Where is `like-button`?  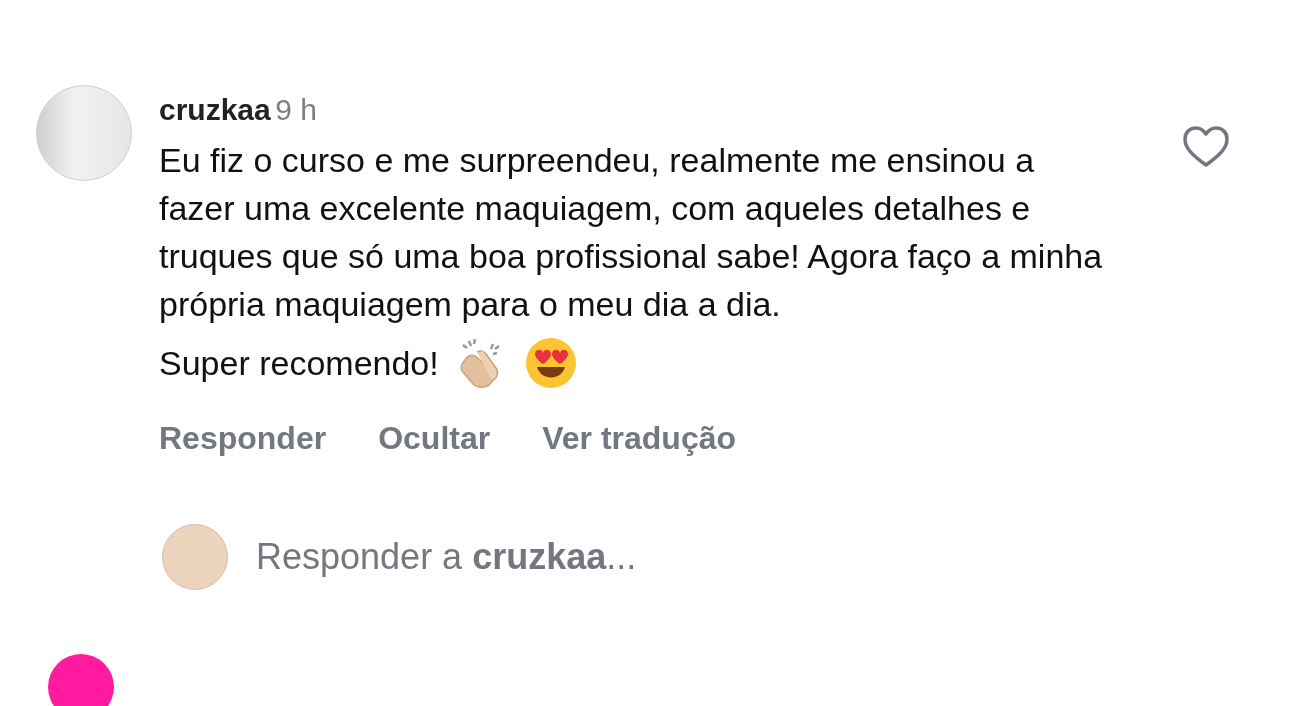
like-button is located at coordinates (1206, 147).